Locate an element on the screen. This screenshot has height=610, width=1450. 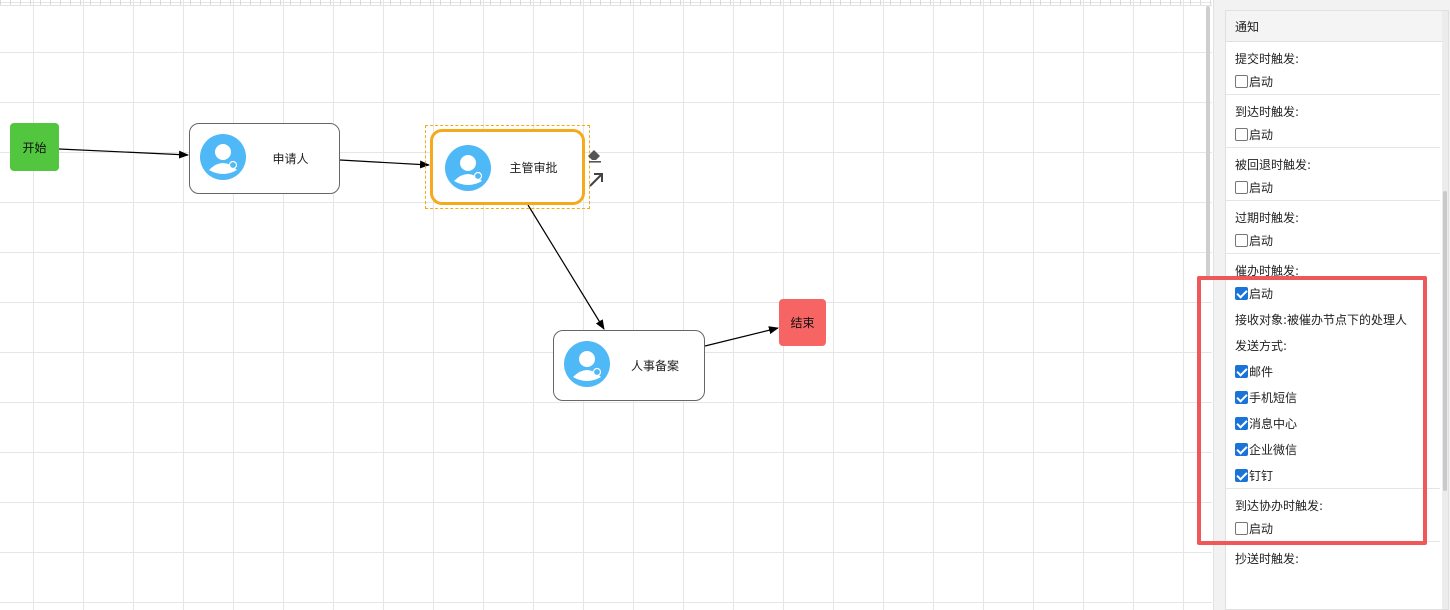
edge-applicant-supervisor is located at coordinates (384, 164).